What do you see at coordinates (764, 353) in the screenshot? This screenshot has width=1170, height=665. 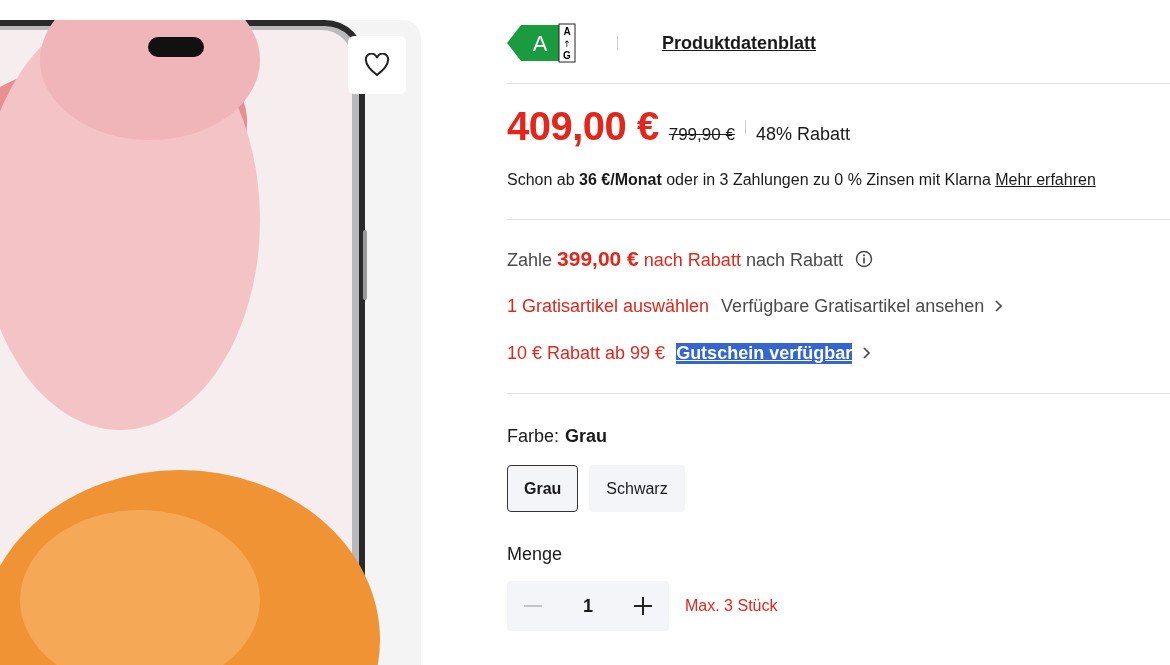 I see `voucher-link: Gutschein verfügbar` at bounding box center [764, 353].